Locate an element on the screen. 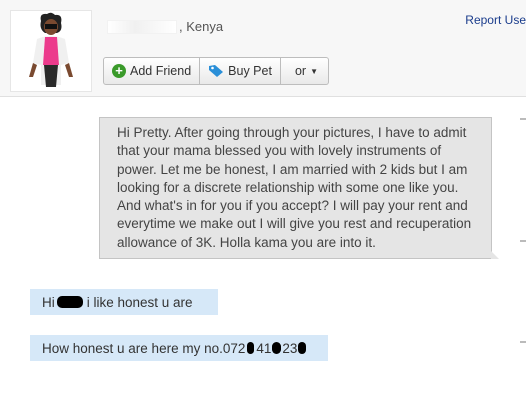 The image size is (526, 402). price-tag-icon is located at coordinates (216, 71).